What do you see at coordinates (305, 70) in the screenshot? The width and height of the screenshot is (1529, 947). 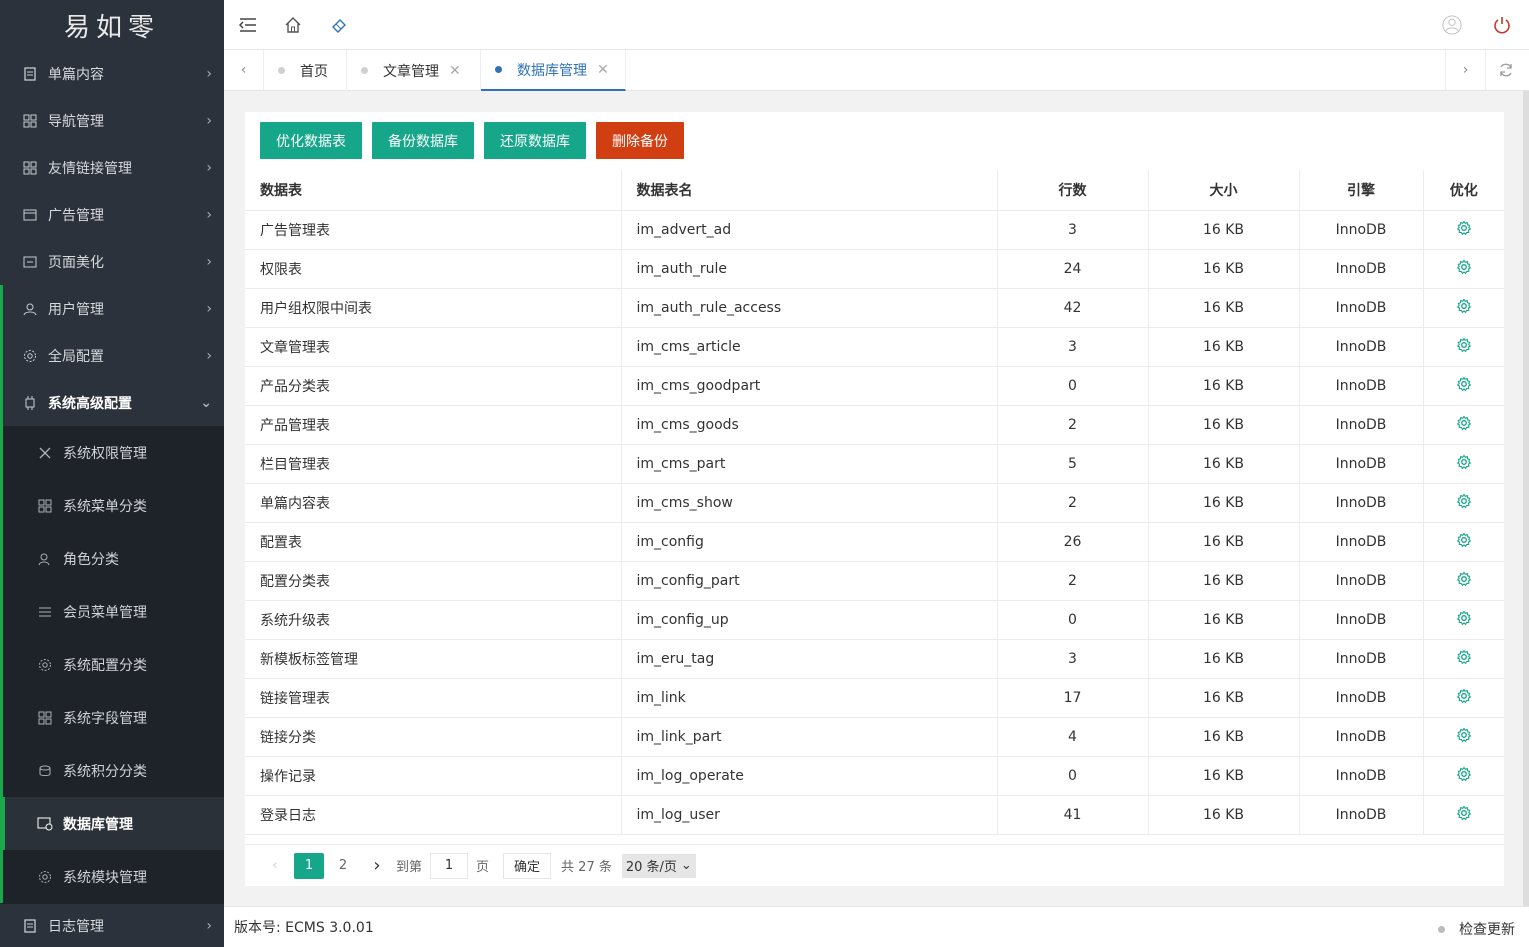 I see `tab-home: 首页` at bounding box center [305, 70].